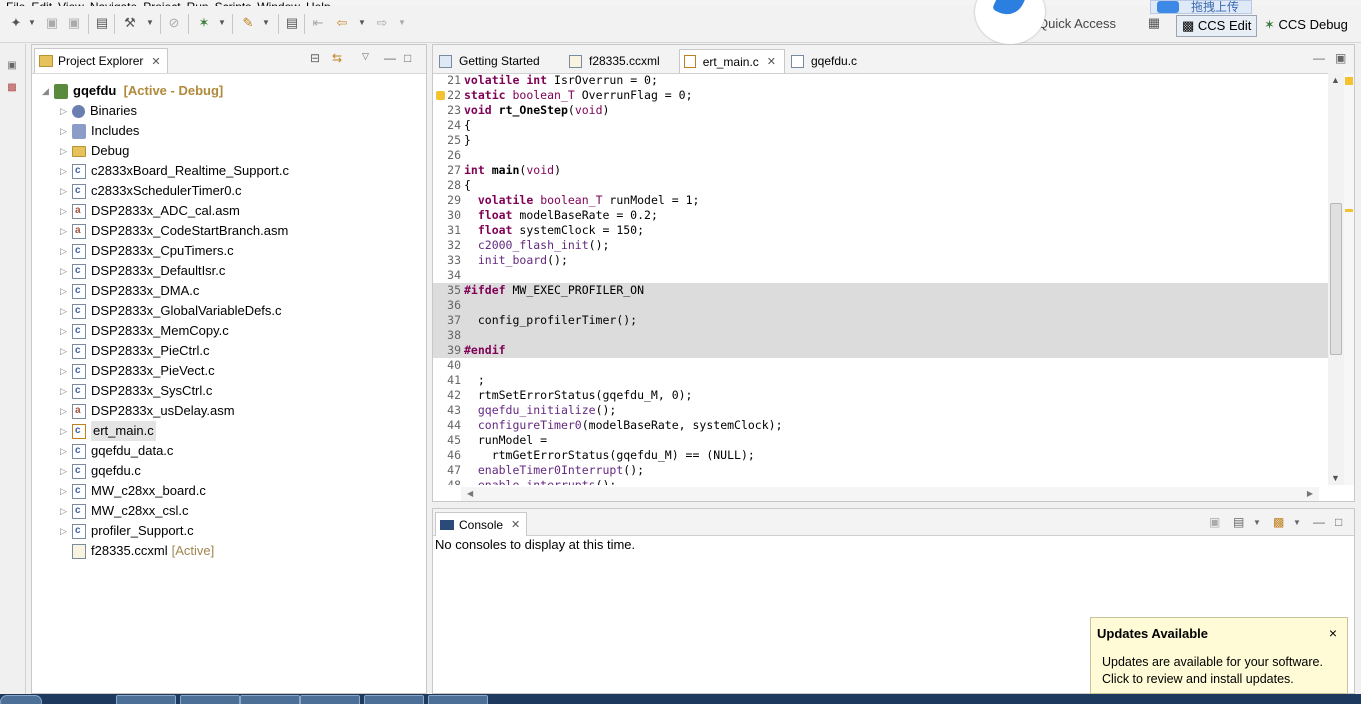  What do you see at coordinates (204, 23) in the screenshot?
I see `debug-bug-icon: ✶` at bounding box center [204, 23].